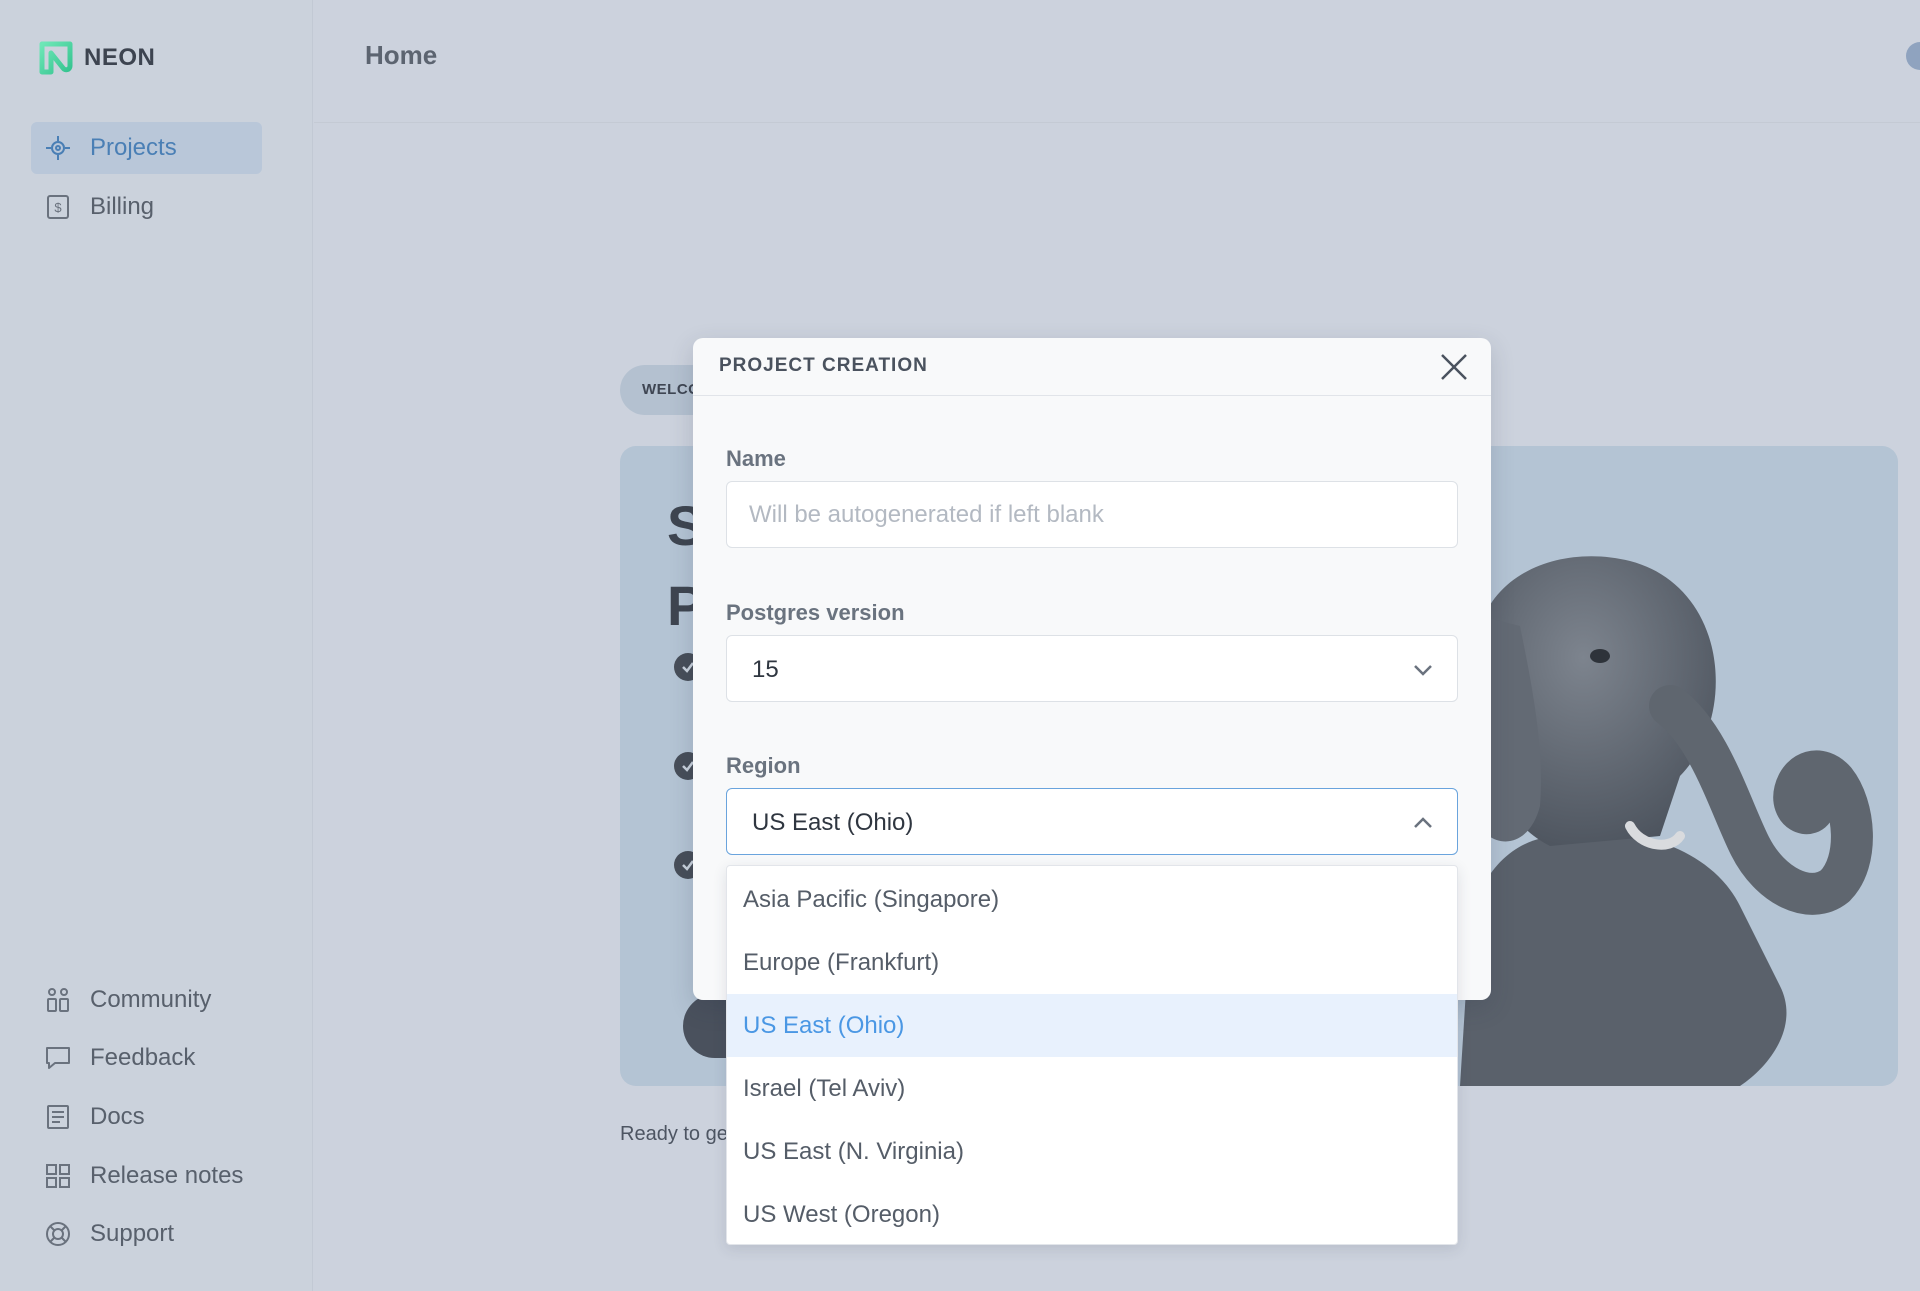  What do you see at coordinates (1117, 61) in the screenshot?
I see `top-header: Home` at bounding box center [1117, 61].